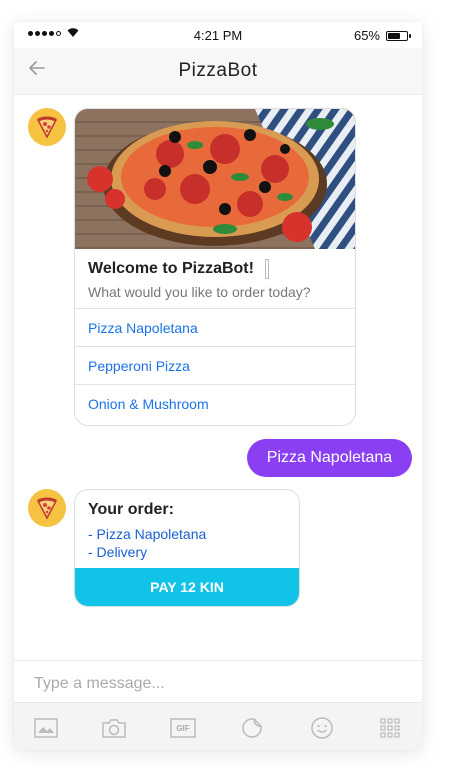 The height and width of the screenshot is (780, 450). What do you see at coordinates (218, 726) in the screenshot?
I see `composer-toolbar: GIF` at bounding box center [218, 726].